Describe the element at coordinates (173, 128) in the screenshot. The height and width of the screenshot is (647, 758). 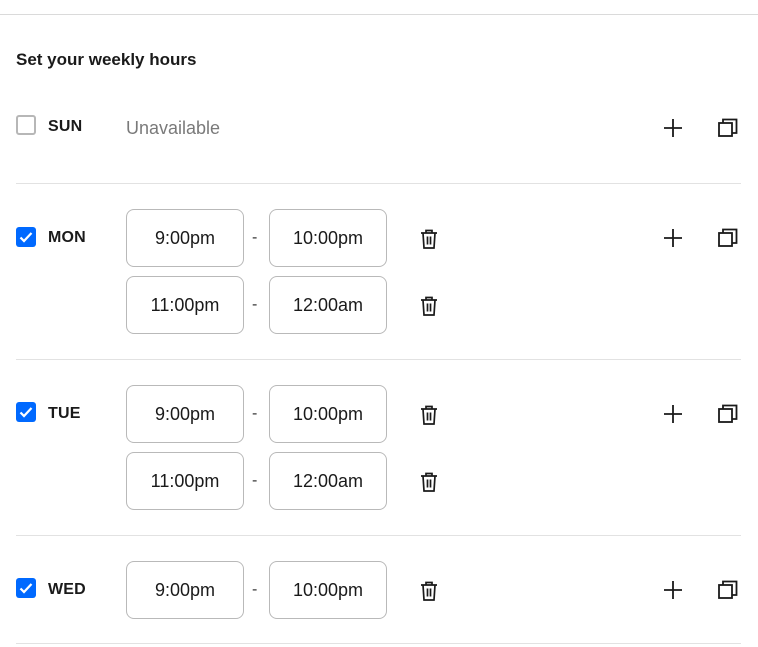
I see `sun-unavailable-text: Unavailable` at that location.